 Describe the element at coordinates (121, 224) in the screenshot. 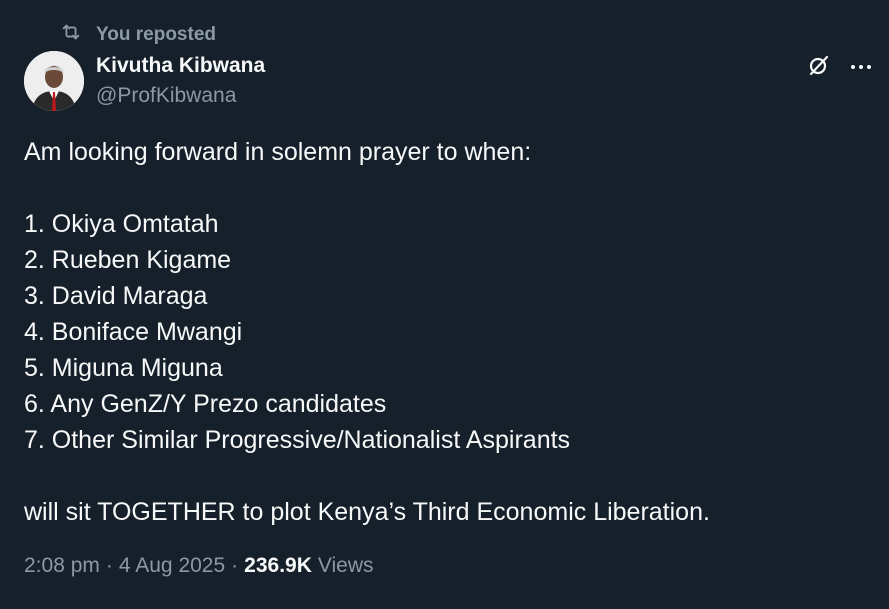

I see `list-item: 1. Okiya Omtatah` at that location.